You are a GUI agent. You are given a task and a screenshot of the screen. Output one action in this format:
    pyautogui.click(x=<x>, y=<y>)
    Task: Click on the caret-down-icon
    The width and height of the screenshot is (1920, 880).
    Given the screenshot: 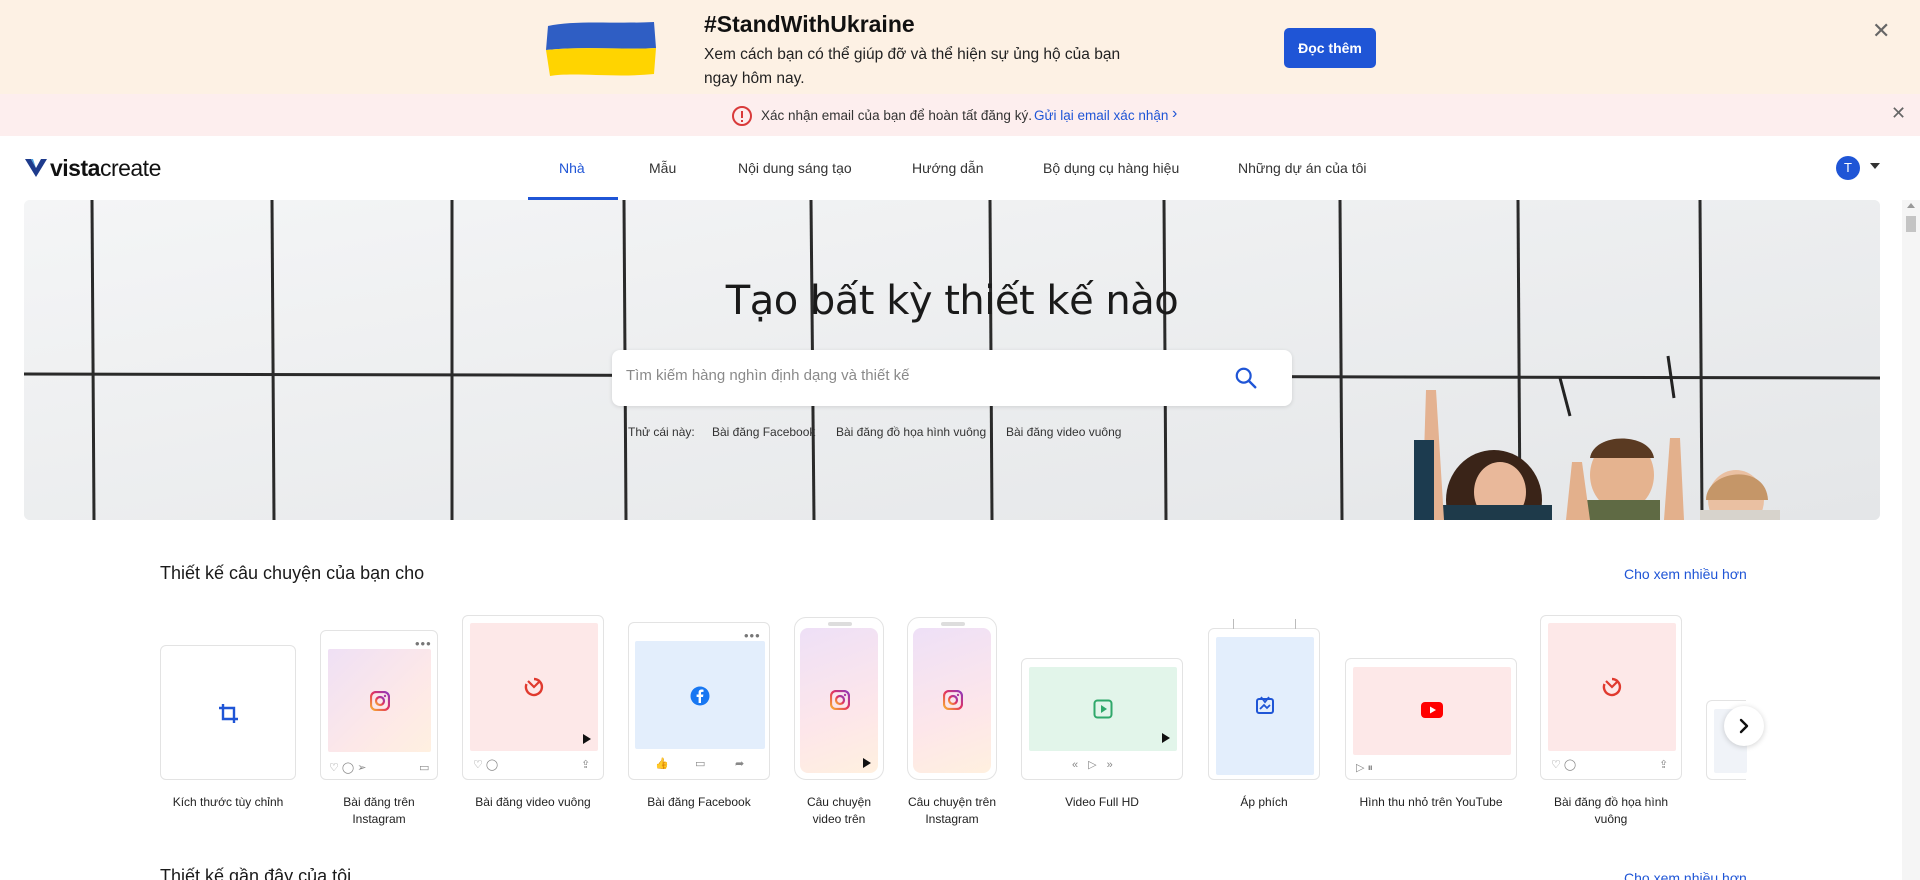 What is the action you would take?
    pyautogui.click(x=1875, y=166)
    